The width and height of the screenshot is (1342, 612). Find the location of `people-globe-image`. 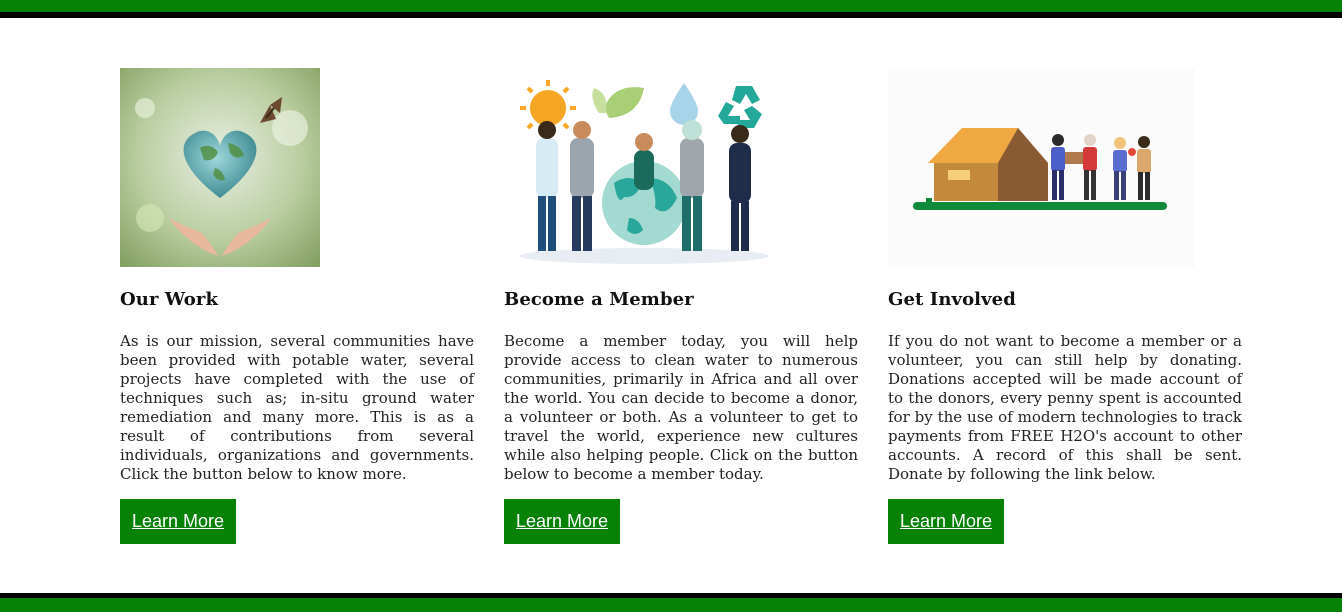

people-globe-image is located at coordinates (641, 167).